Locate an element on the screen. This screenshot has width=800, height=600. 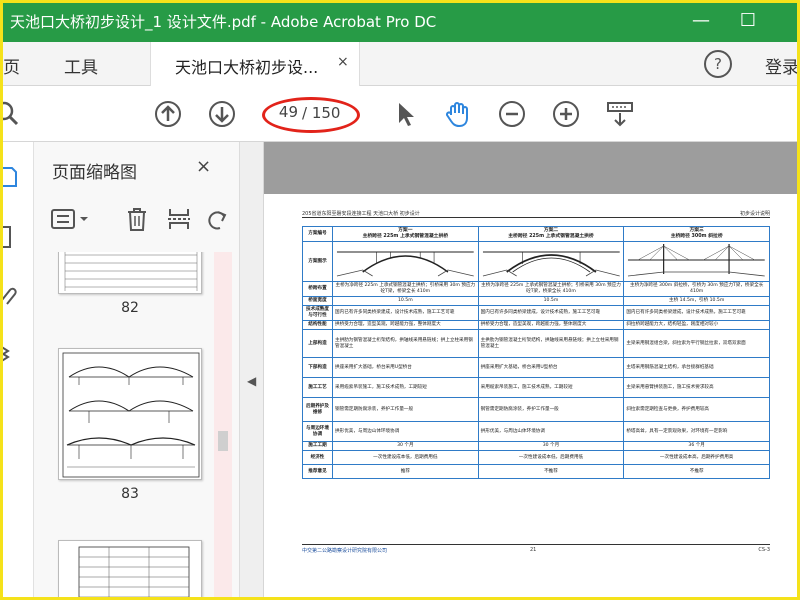
rotate-page-icon is located at coordinates (217, 219).